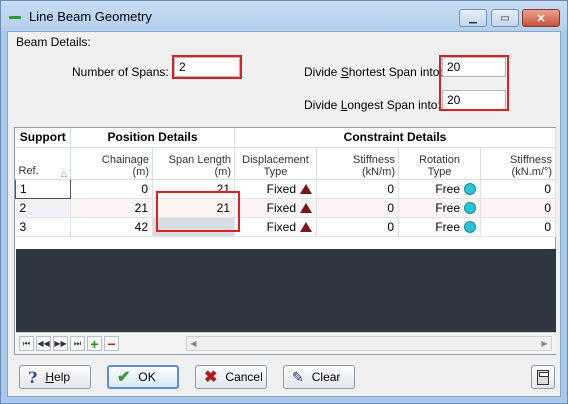 The height and width of the screenshot is (404, 568). What do you see at coordinates (111, 208) in the screenshot?
I see `chainage-cell: 21` at bounding box center [111, 208].